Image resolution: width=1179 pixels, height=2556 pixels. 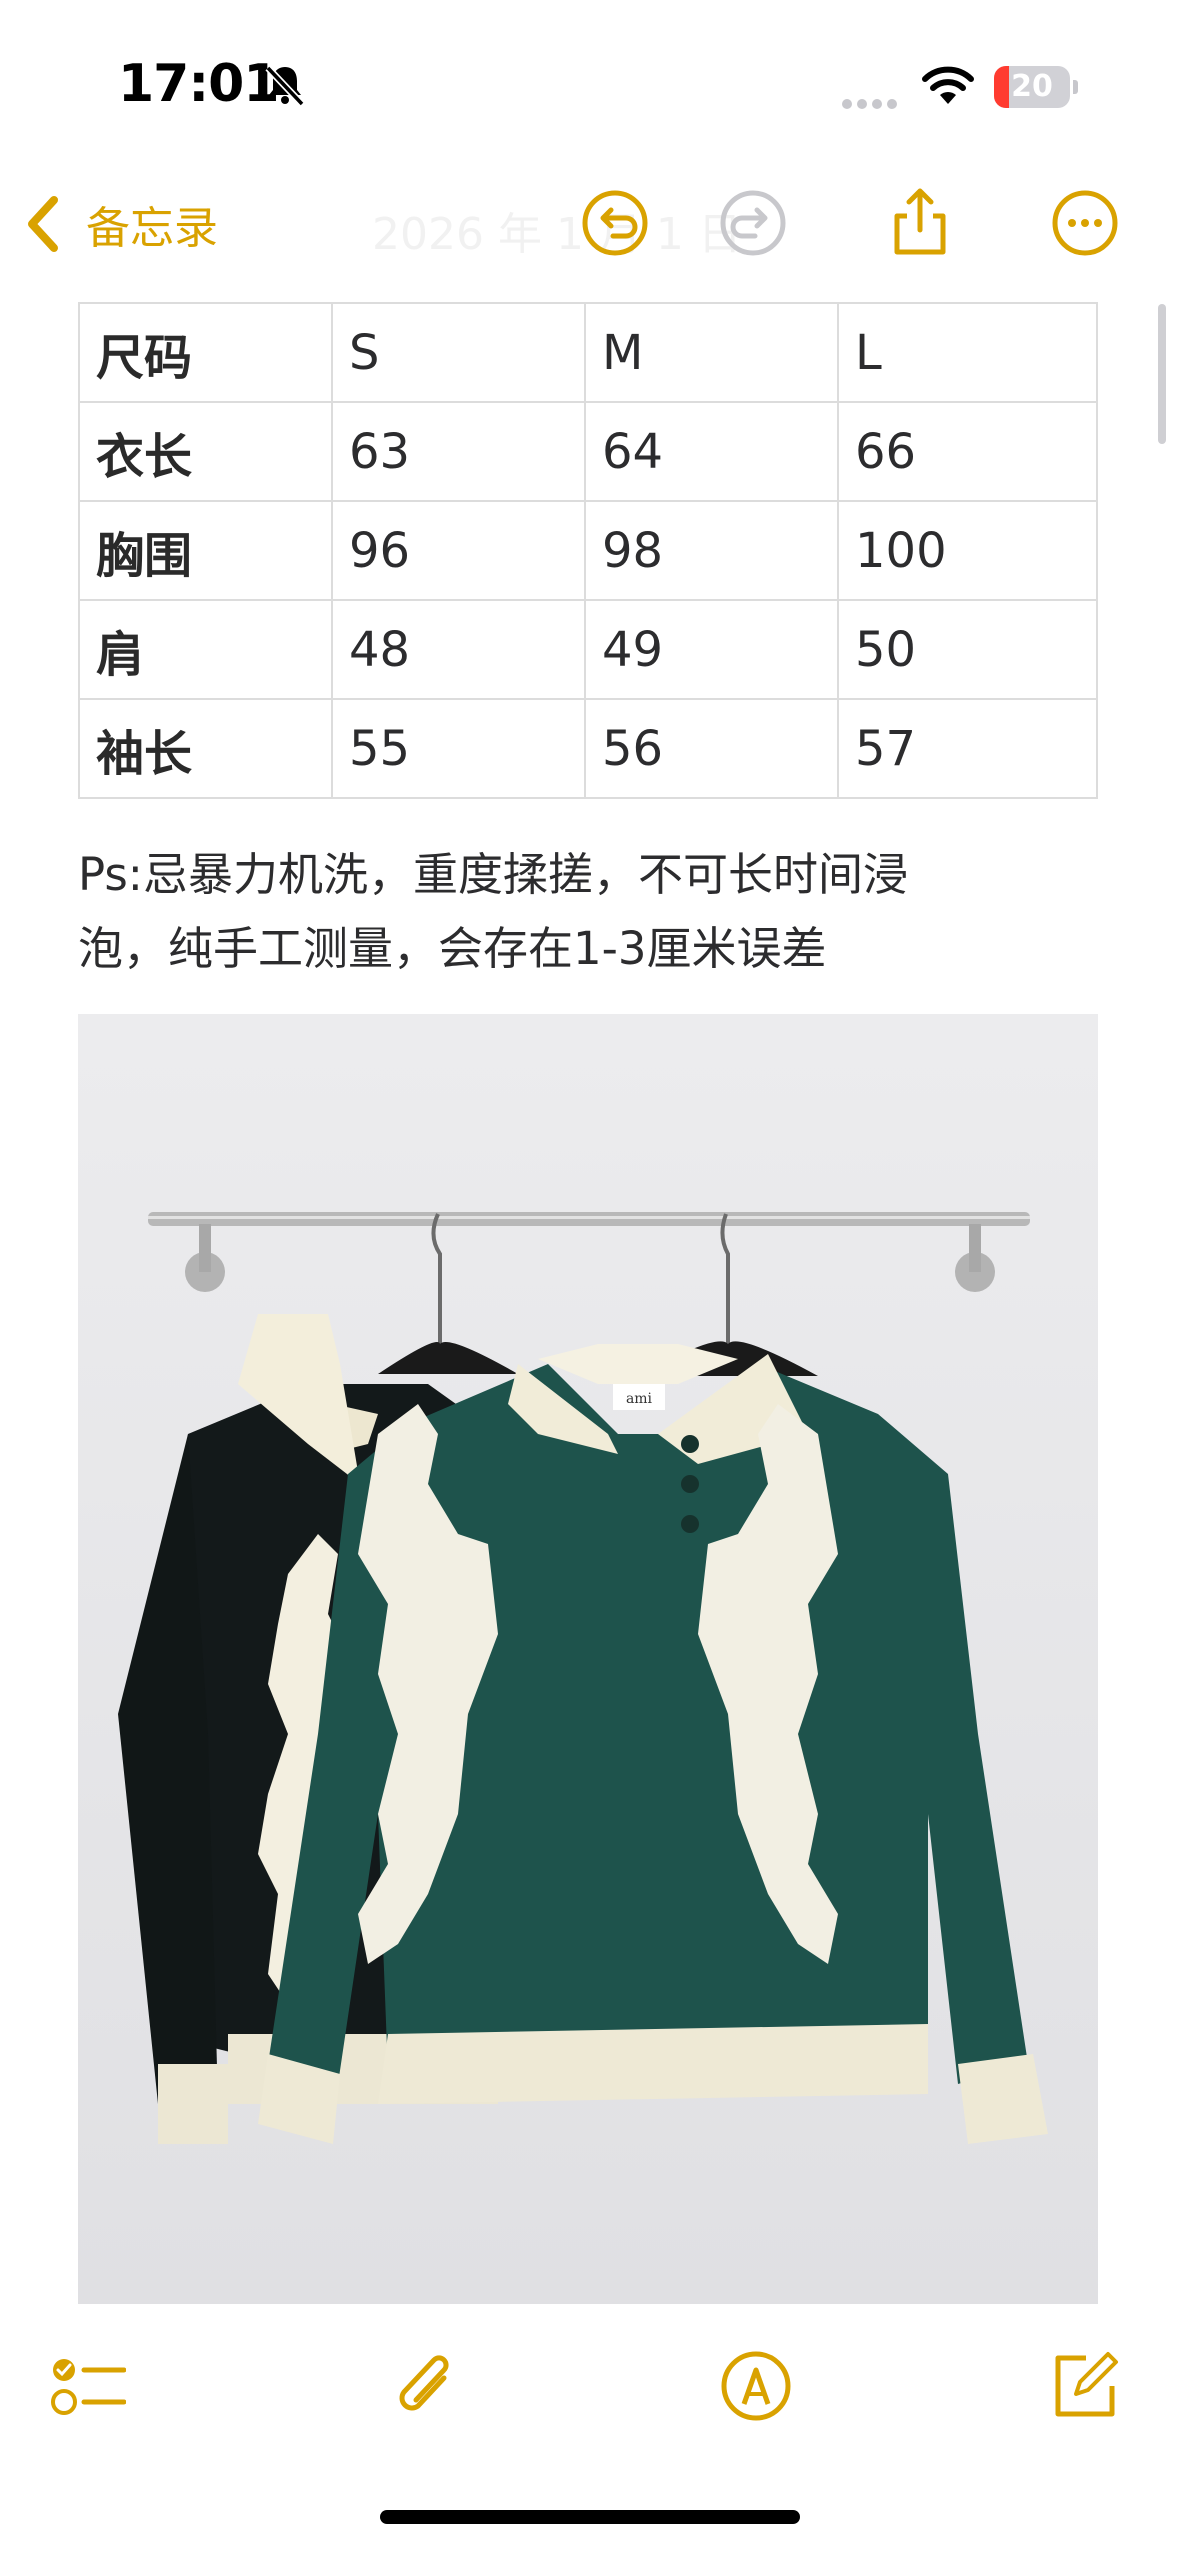 What do you see at coordinates (639, 1399) in the screenshot?
I see `brand-label: ami` at bounding box center [639, 1399].